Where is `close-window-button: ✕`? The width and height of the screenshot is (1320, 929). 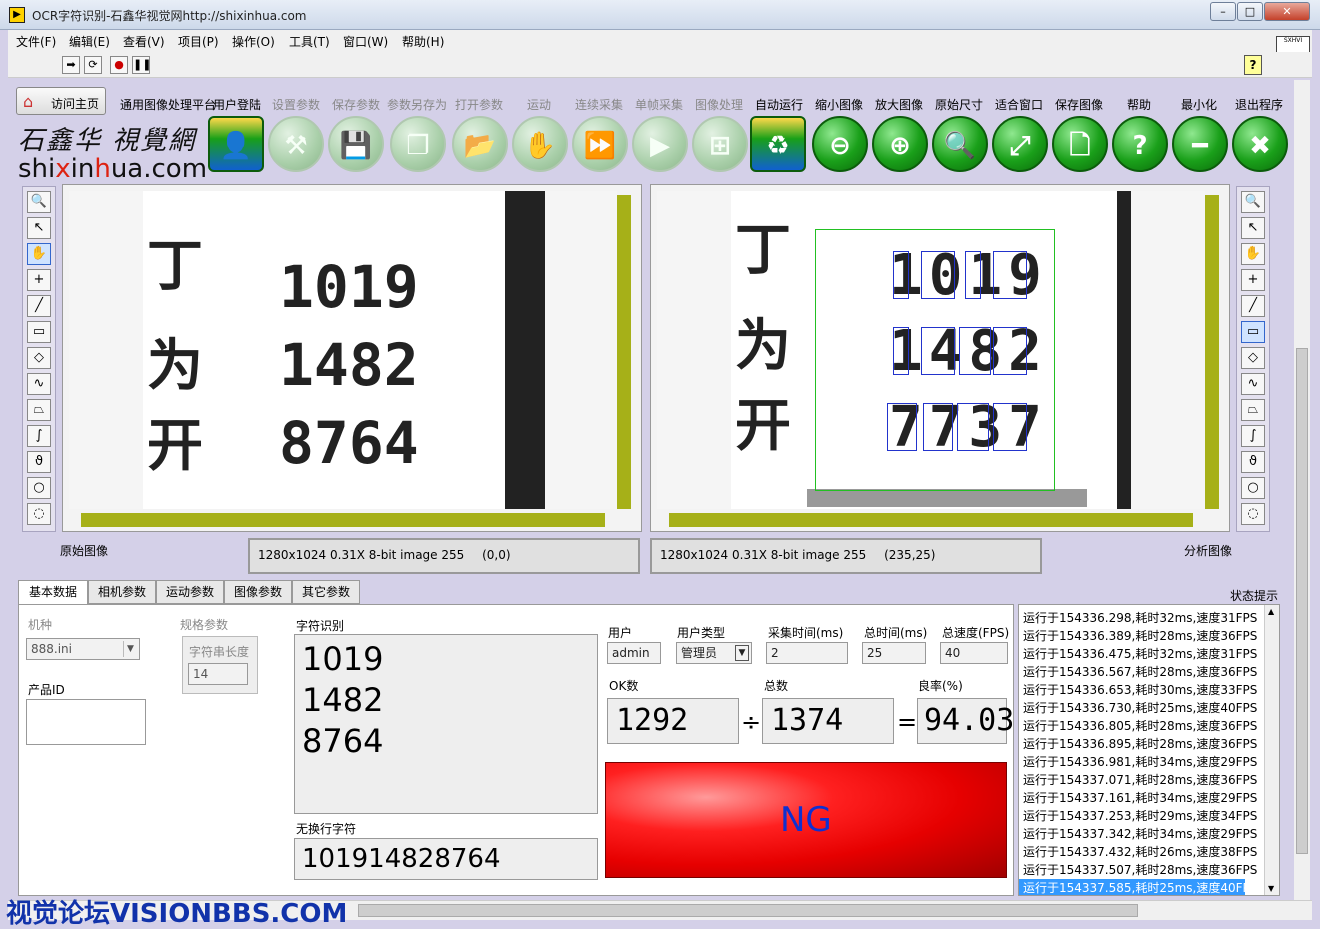
close-window-button: ✕ is located at coordinates (1287, 11).